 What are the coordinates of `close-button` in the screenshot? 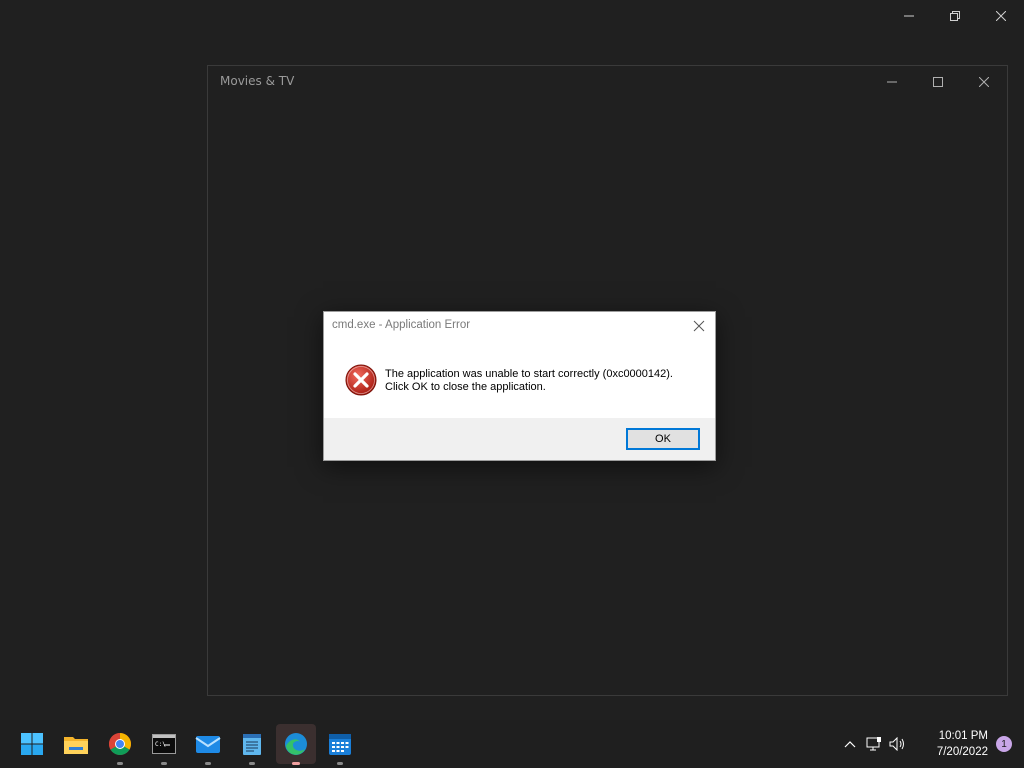 It's located at (984, 82).